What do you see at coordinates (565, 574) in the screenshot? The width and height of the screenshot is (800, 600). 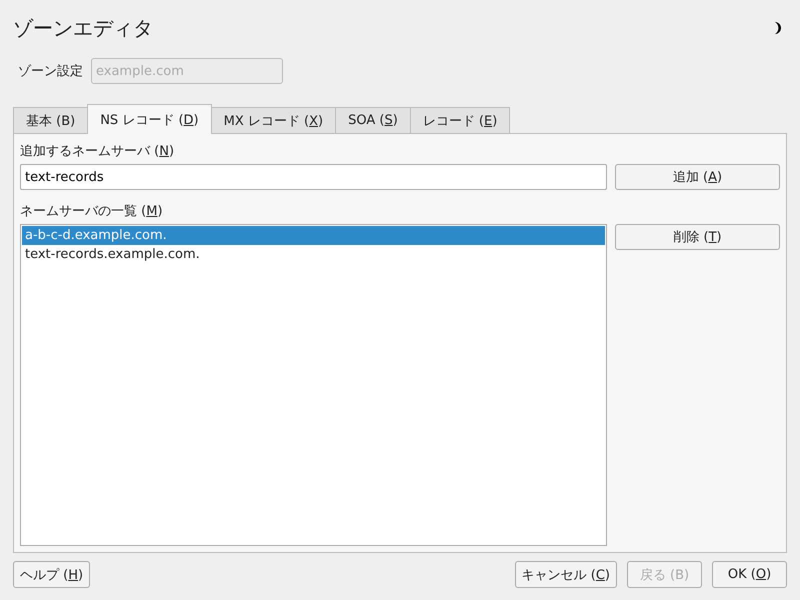 I see `dialog-button: キャンセル (C)` at bounding box center [565, 574].